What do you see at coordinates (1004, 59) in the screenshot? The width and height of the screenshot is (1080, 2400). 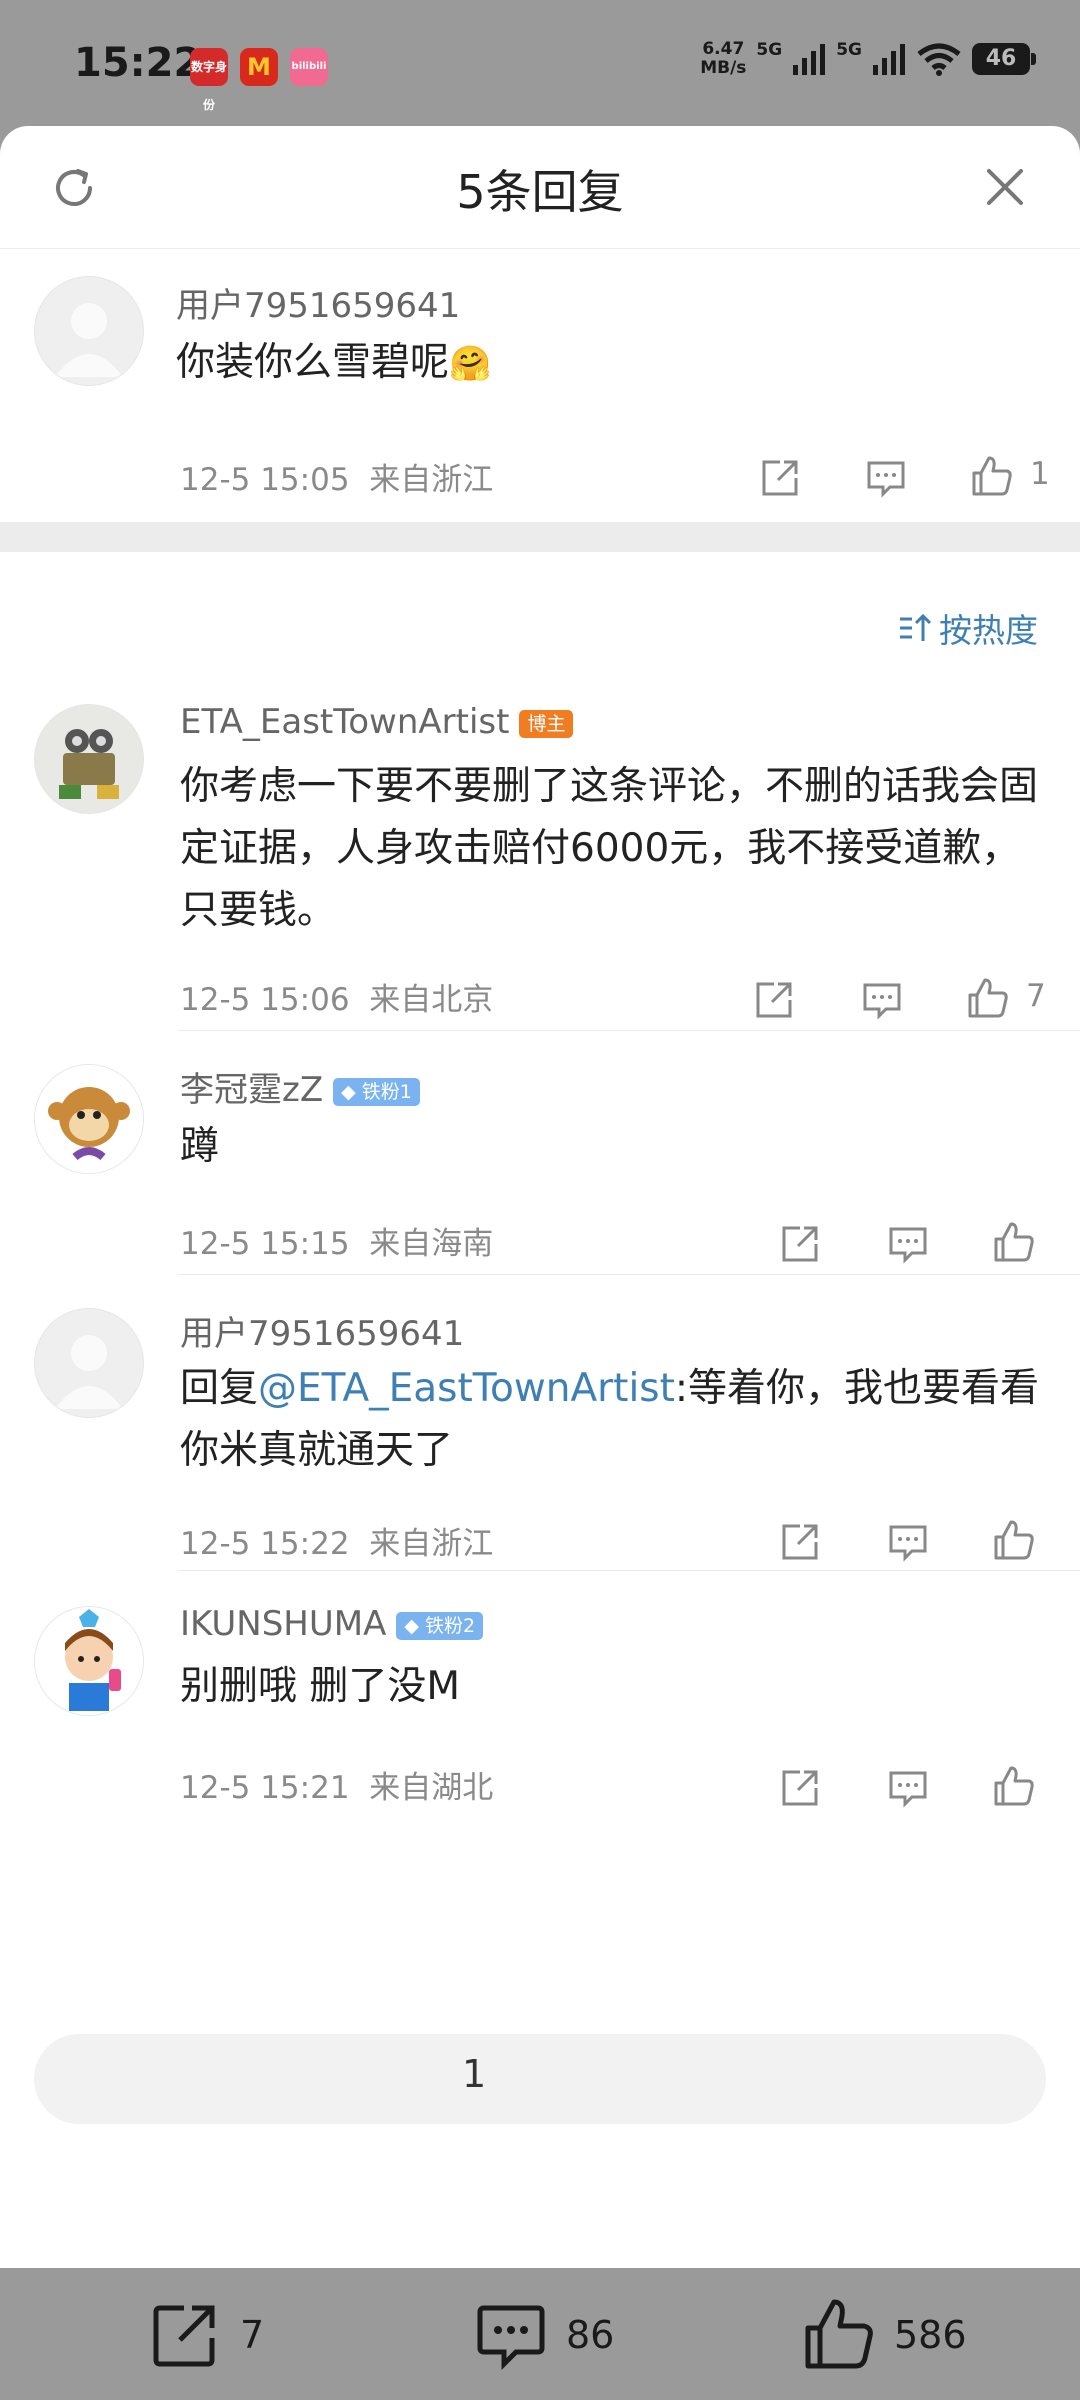 I see `battery-indicator: 46` at bounding box center [1004, 59].